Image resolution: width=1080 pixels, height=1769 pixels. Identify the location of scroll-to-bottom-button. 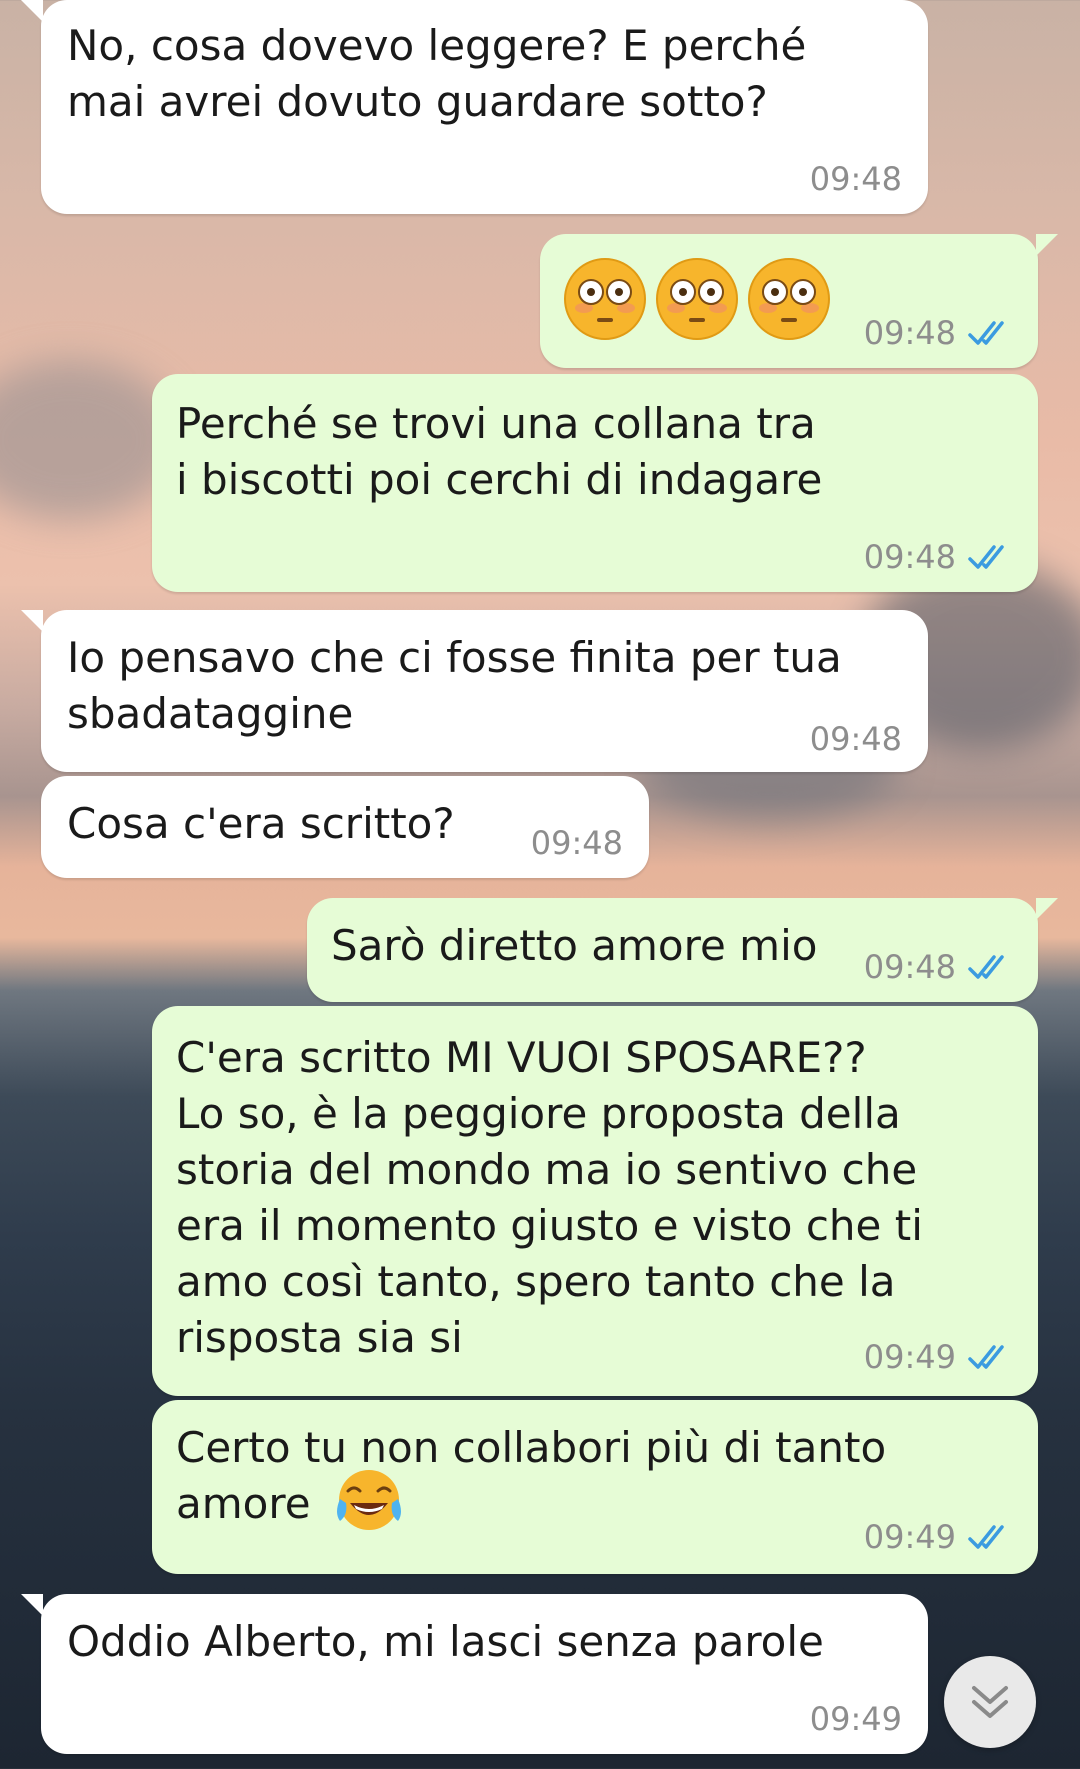
(990, 1702).